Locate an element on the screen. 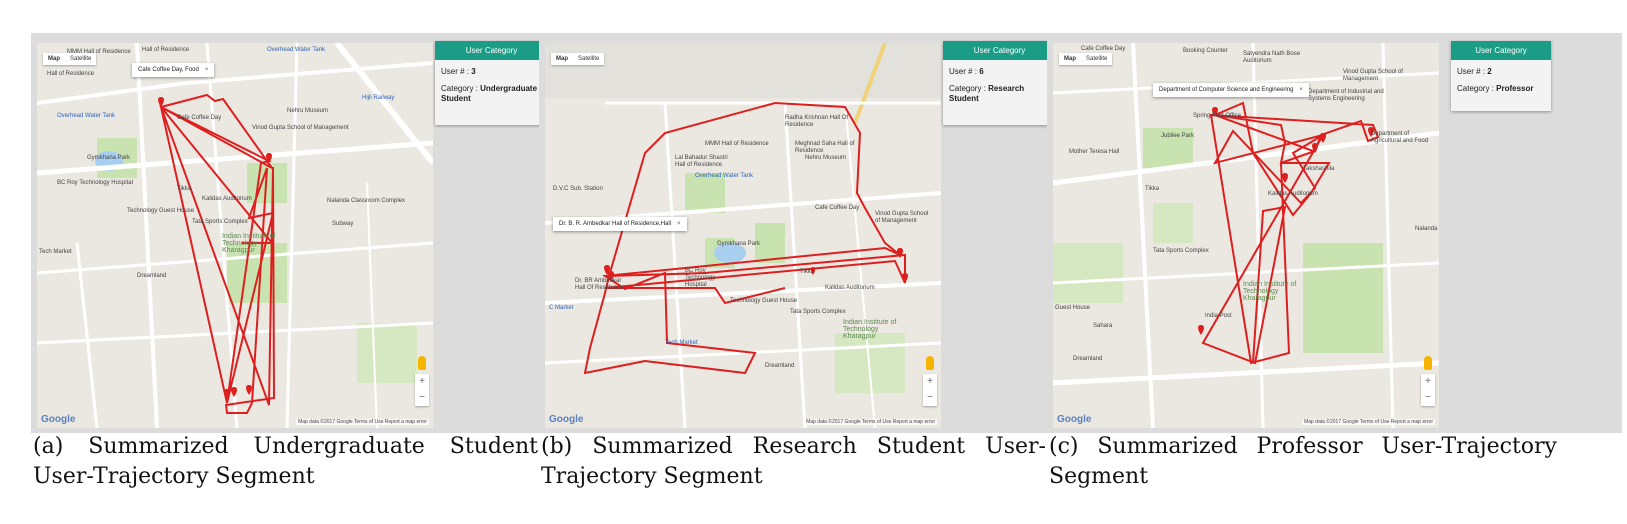  tooltip-text: Cafe Coffee Day, Food is located at coordinates (168, 70).